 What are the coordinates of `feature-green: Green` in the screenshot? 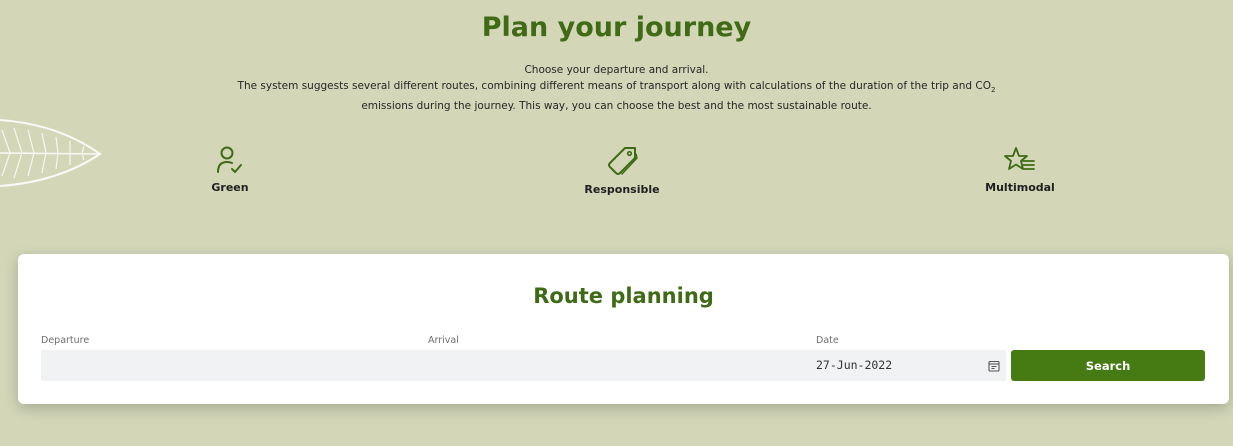 It's located at (230, 169).